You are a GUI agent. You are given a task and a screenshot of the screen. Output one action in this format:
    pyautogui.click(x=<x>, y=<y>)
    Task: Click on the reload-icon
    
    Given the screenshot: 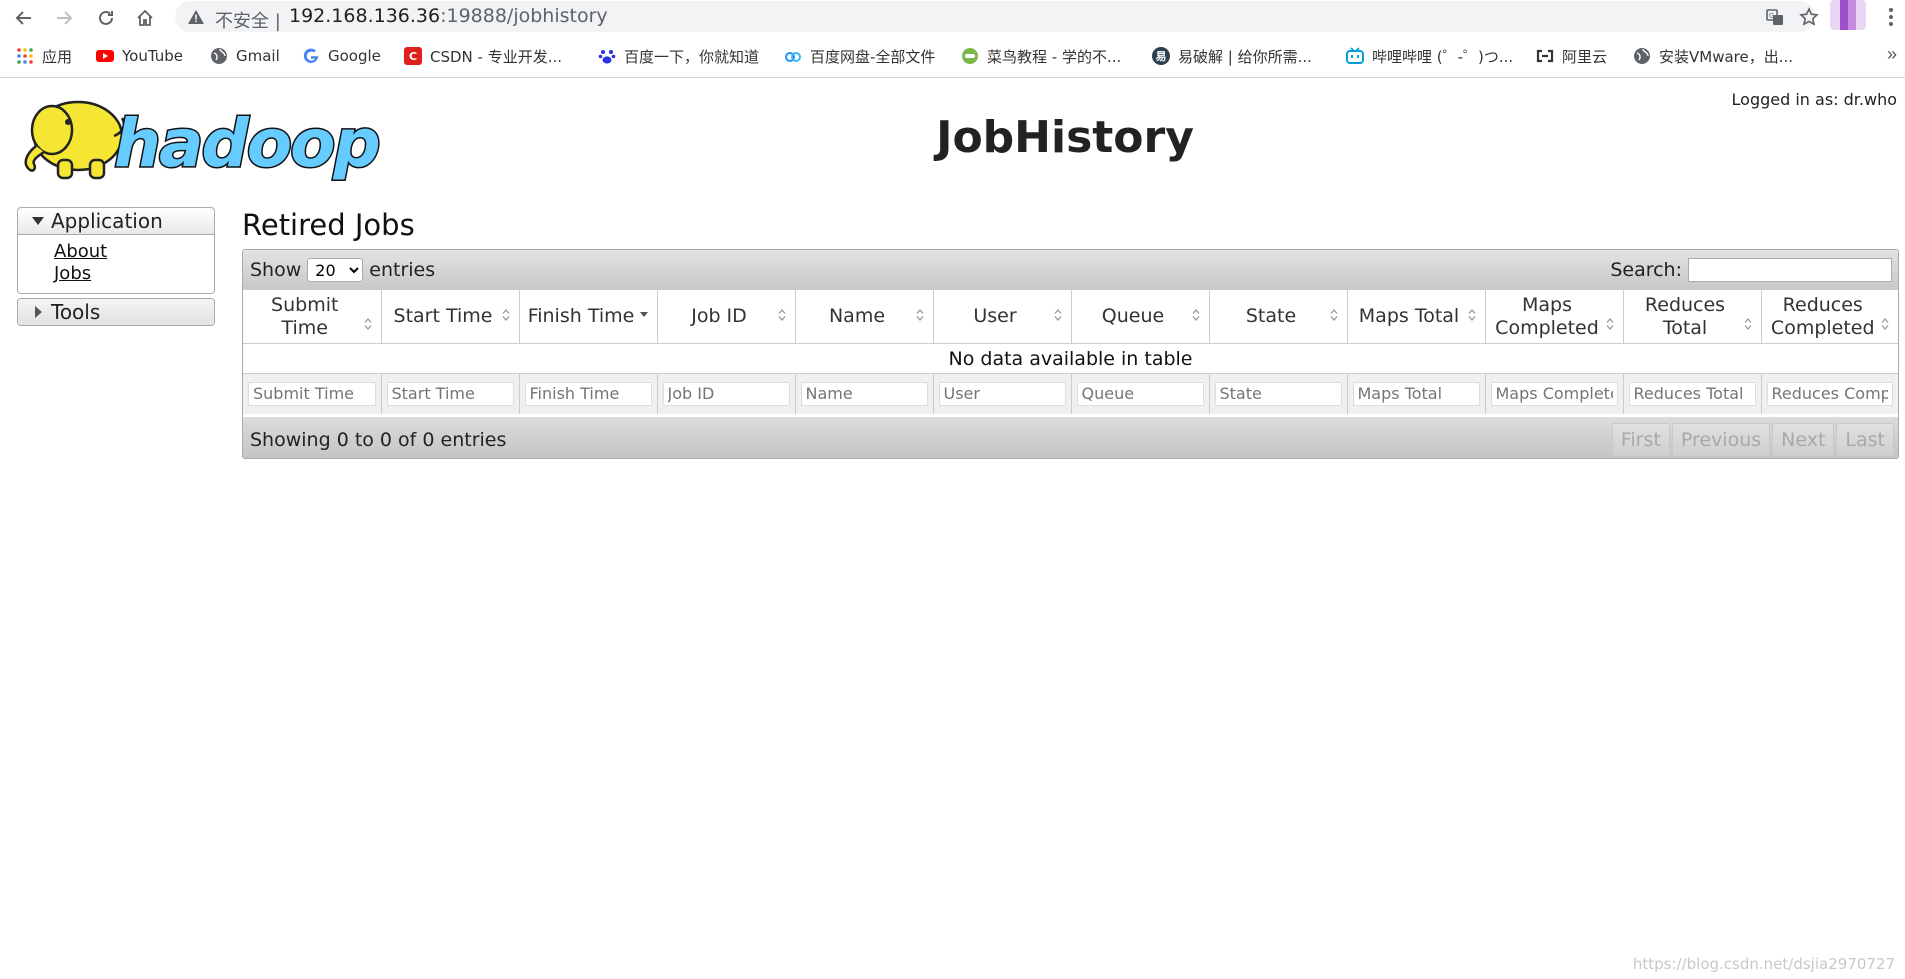 What is the action you would take?
    pyautogui.click(x=106, y=17)
    